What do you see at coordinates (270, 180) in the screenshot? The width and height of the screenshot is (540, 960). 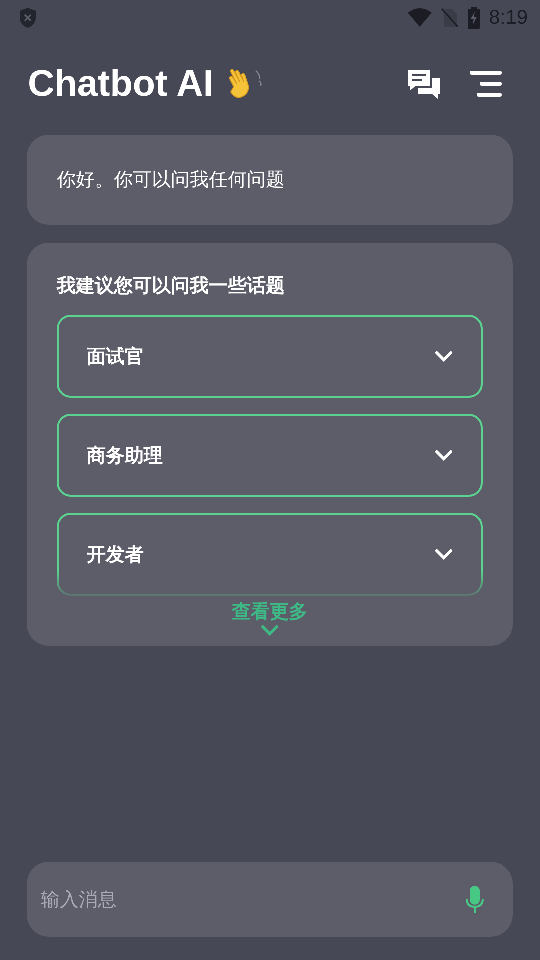 I see `greeting-message: 你好。你可以问我任何问题` at bounding box center [270, 180].